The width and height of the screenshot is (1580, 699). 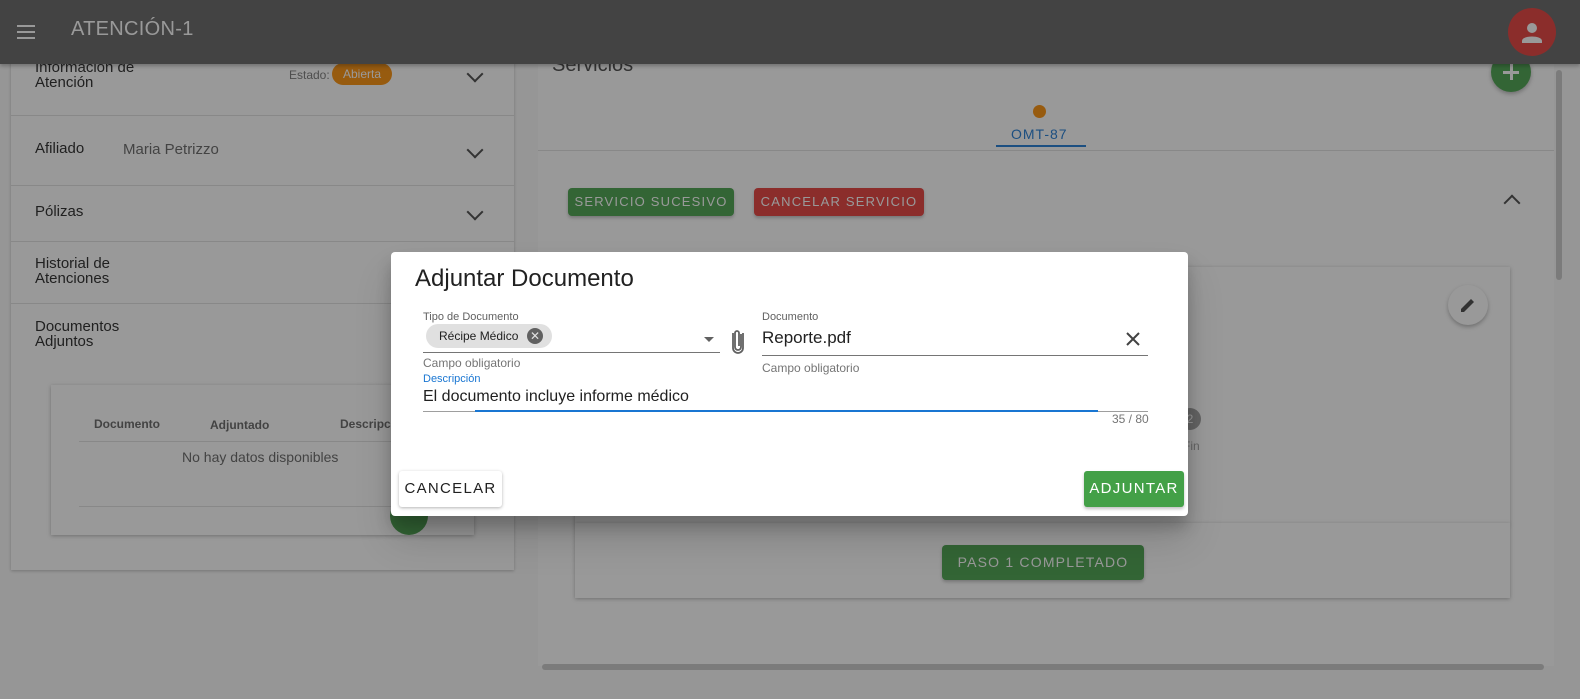 What do you see at coordinates (1134, 489) in the screenshot?
I see `adjuntar-button: ADJUNTAR` at bounding box center [1134, 489].